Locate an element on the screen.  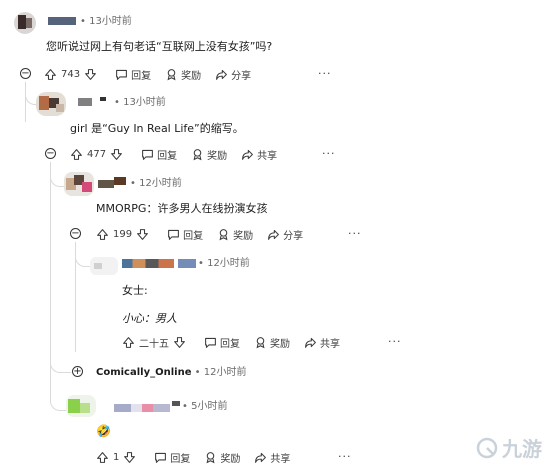
comment-meta: • 5小时前 is located at coordinates (204, 407).